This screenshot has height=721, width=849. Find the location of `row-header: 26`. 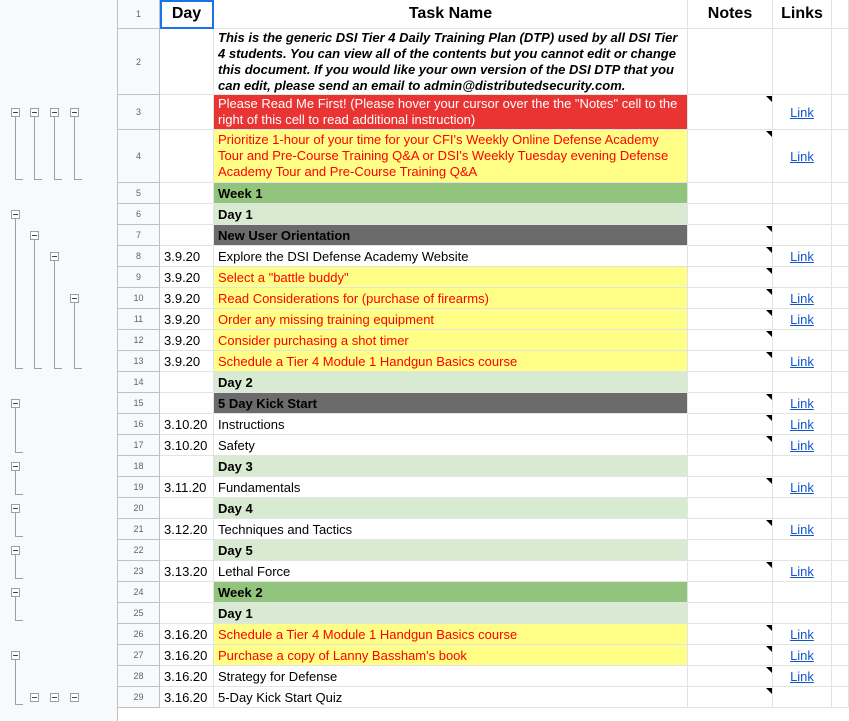

row-header: 26 is located at coordinates (139, 634).